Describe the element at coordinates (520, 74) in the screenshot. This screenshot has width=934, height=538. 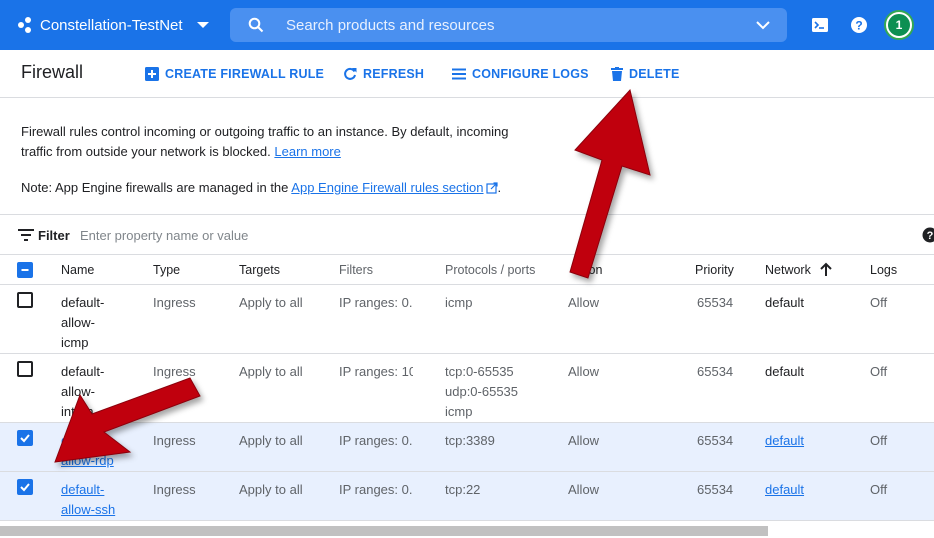
I see `configure-logs-button: CONFIGURE LOGS` at that location.